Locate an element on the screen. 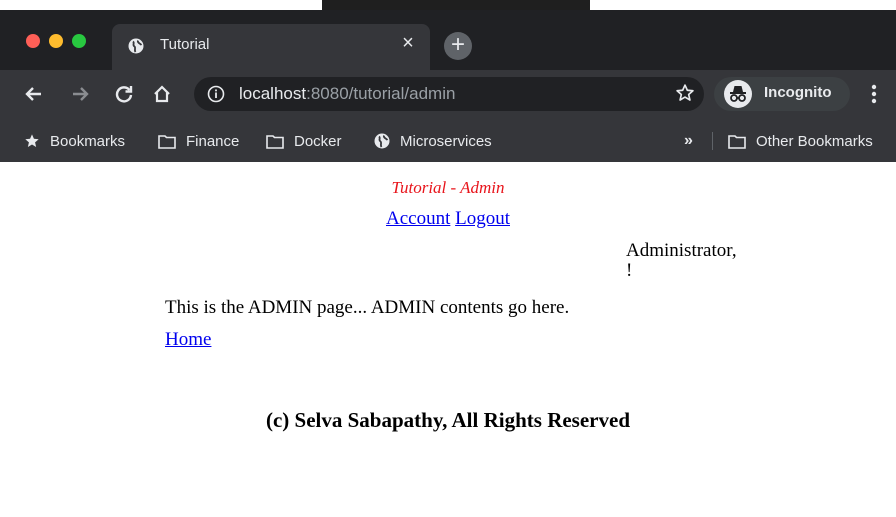 The image size is (896, 517). url-host: localhost is located at coordinates (273, 93).